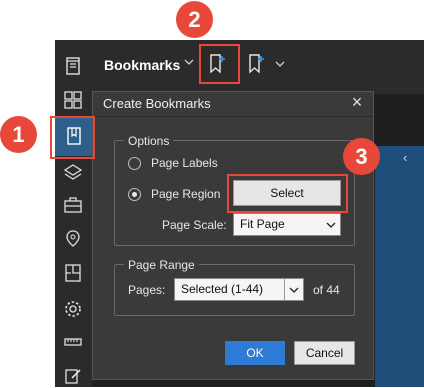 This screenshot has width=424, height=388. Describe the element at coordinates (134, 194) in the screenshot. I see `page-region-radio` at that location.